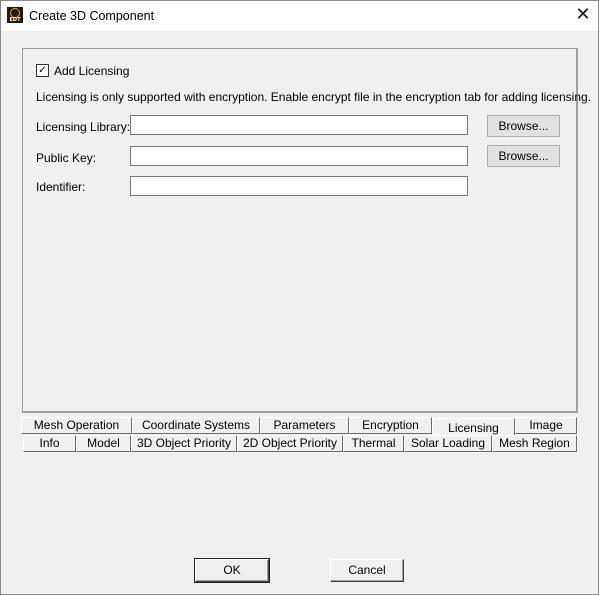 The width and height of the screenshot is (599, 595). What do you see at coordinates (473, 427) in the screenshot?
I see `tab-licensing: Licensing` at bounding box center [473, 427].